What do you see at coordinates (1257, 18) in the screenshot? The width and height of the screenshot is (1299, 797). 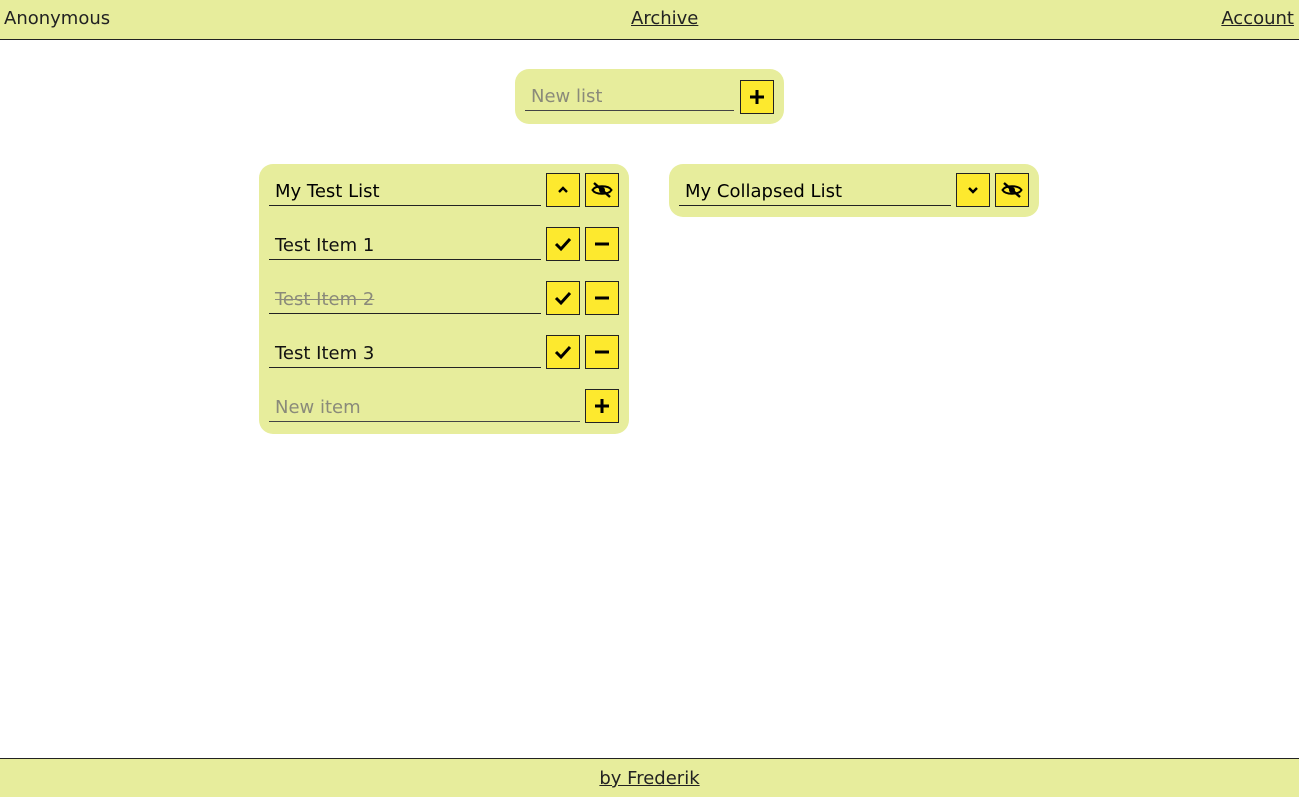 I see `account-link: Account` at bounding box center [1257, 18].